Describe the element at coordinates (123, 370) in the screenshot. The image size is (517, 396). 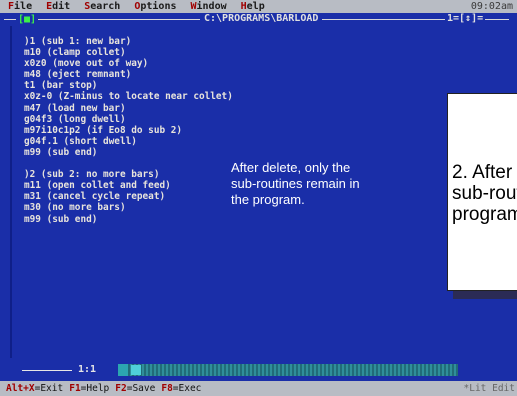
I see `scroll-left-arrow-icon` at that location.